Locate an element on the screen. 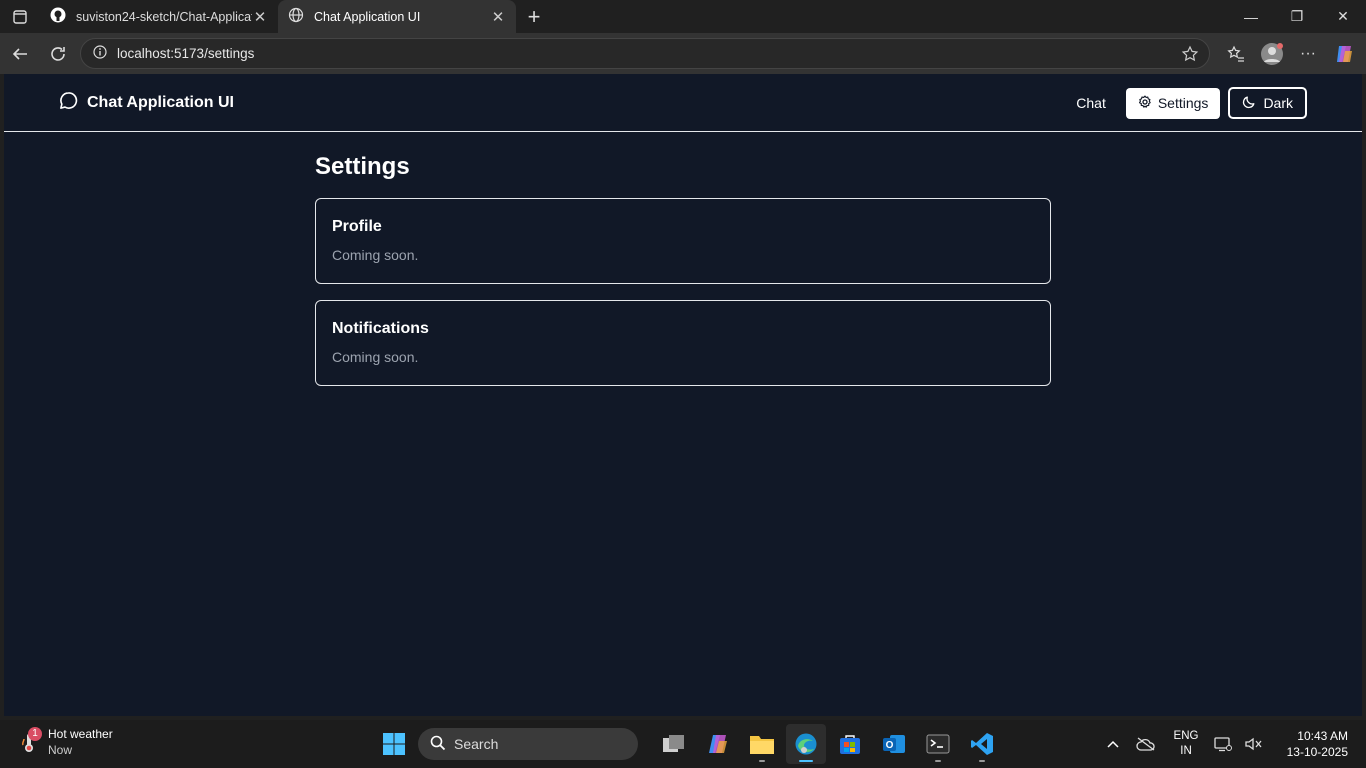 The height and width of the screenshot is (768, 1366). task-view-icon is located at coordinates (674, 744).